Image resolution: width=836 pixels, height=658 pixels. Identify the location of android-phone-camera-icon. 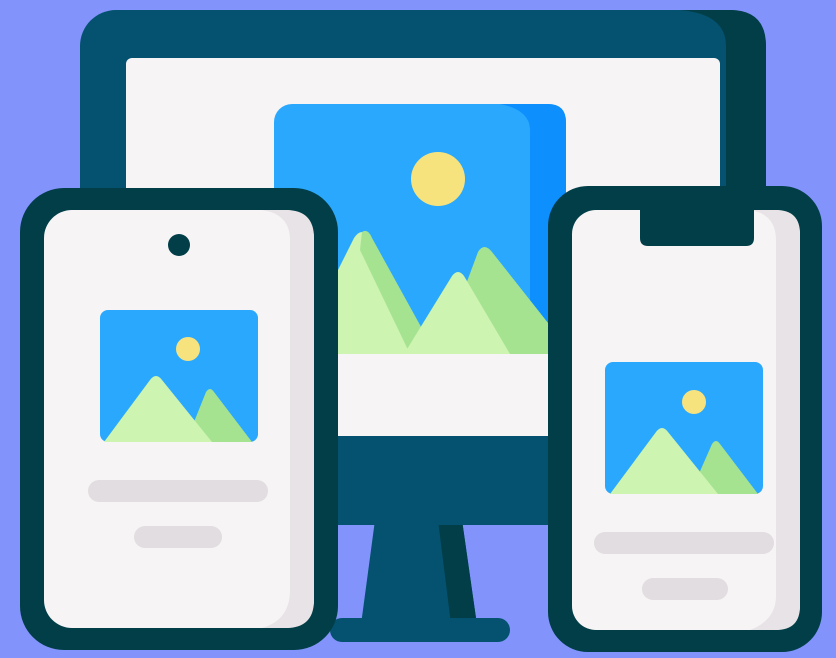
(179, 245).